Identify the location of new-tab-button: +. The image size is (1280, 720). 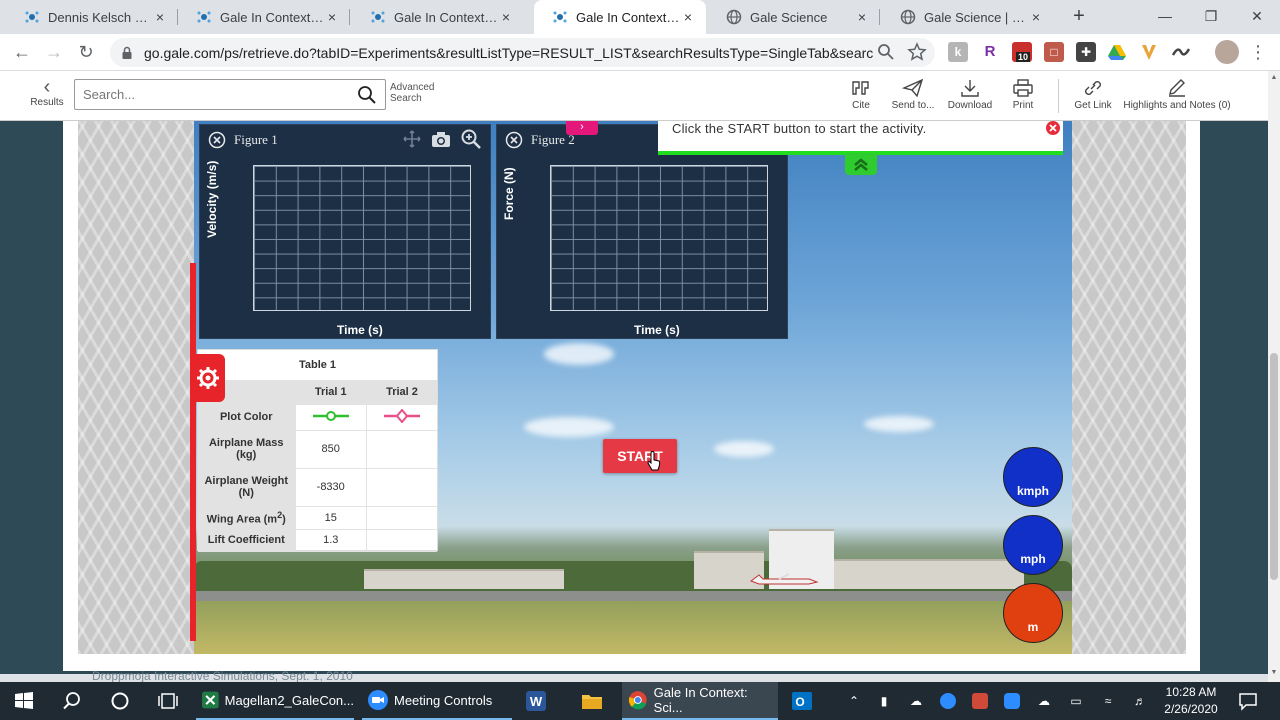
(1079, 17).